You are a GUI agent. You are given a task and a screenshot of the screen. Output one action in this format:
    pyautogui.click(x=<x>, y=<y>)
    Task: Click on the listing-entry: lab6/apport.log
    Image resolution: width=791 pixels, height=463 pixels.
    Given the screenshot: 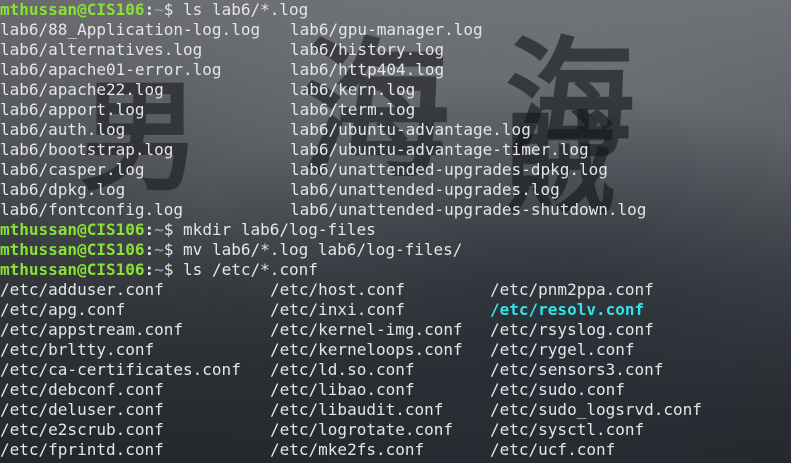 What is the action you would take?
    pyautogui.click(x=72, y=109)
    